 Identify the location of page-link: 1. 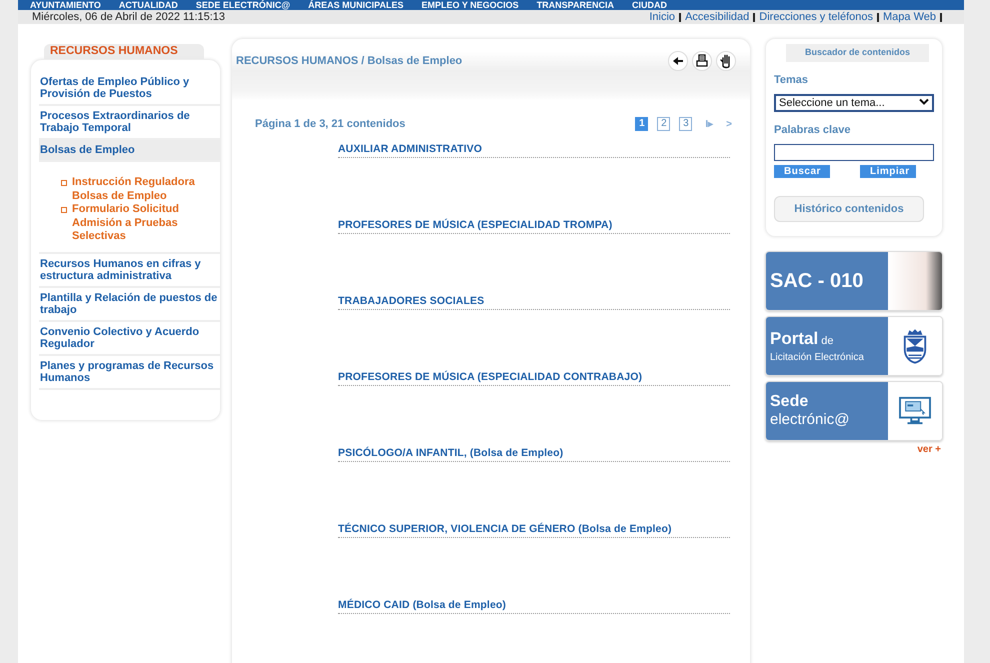
(641, 124).